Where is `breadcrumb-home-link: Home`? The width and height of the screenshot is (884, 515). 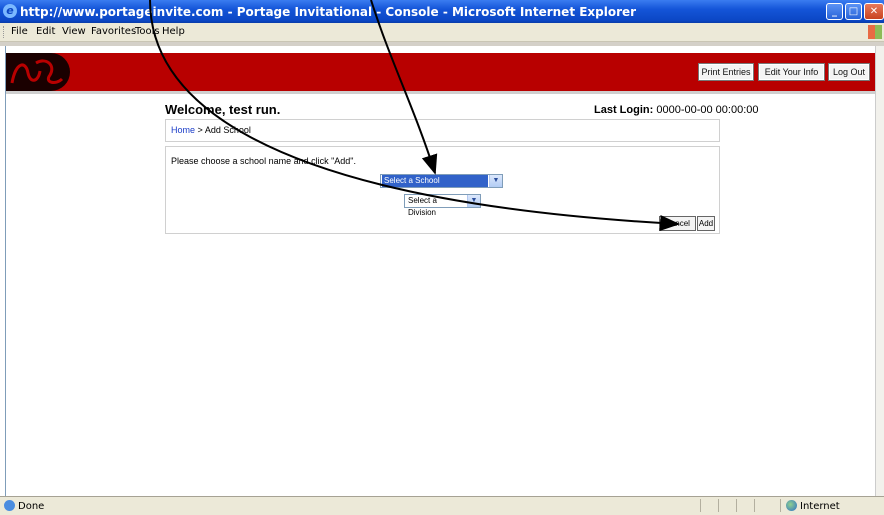 breadcrumb-home-link: Home is located at coordinates (183, 130).